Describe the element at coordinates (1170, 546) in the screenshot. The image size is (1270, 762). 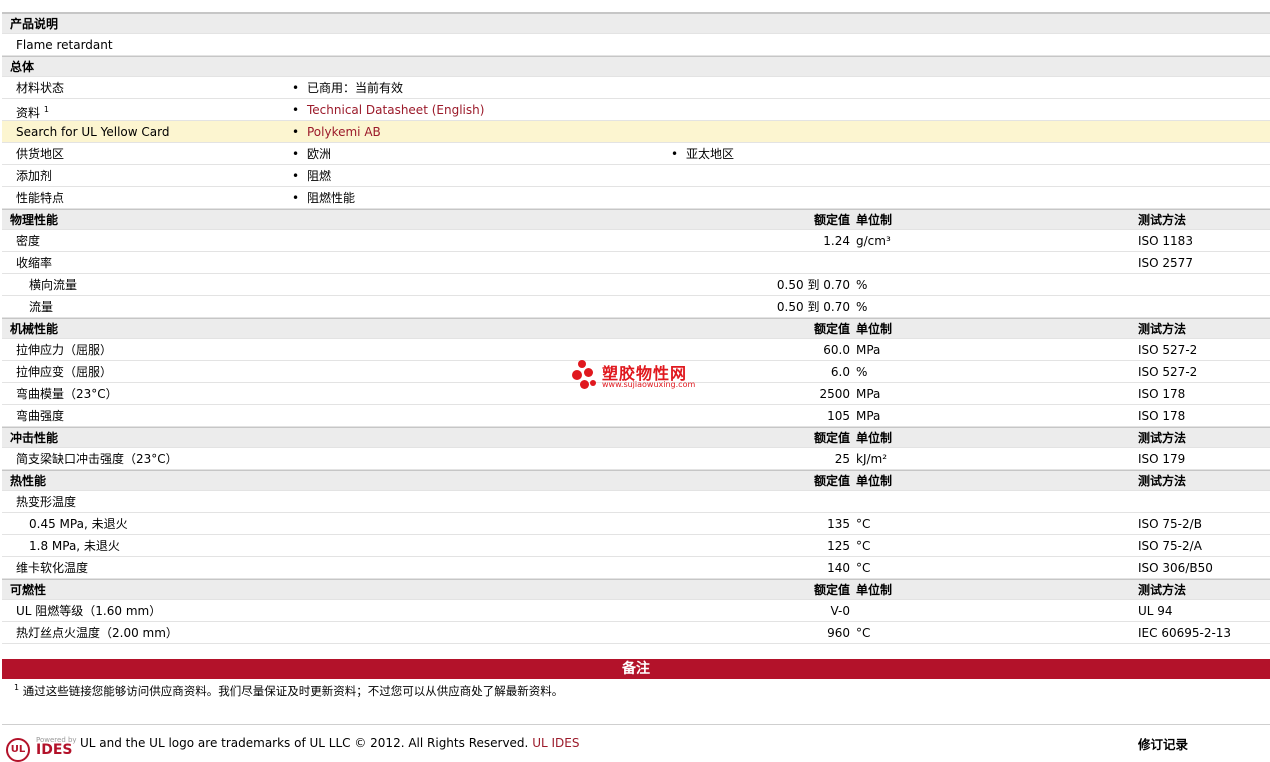
I see `property-method: ISO 75-2/A` at that location.